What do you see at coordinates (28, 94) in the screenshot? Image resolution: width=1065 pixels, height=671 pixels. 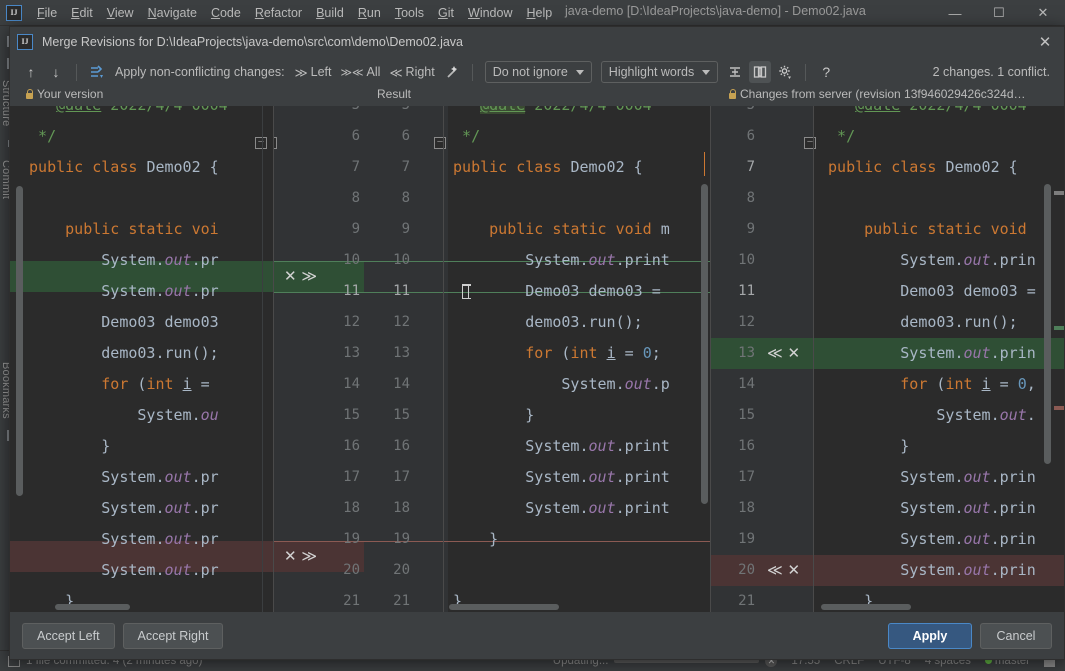 I see `lock-icon` at bounding box center [28, 94].